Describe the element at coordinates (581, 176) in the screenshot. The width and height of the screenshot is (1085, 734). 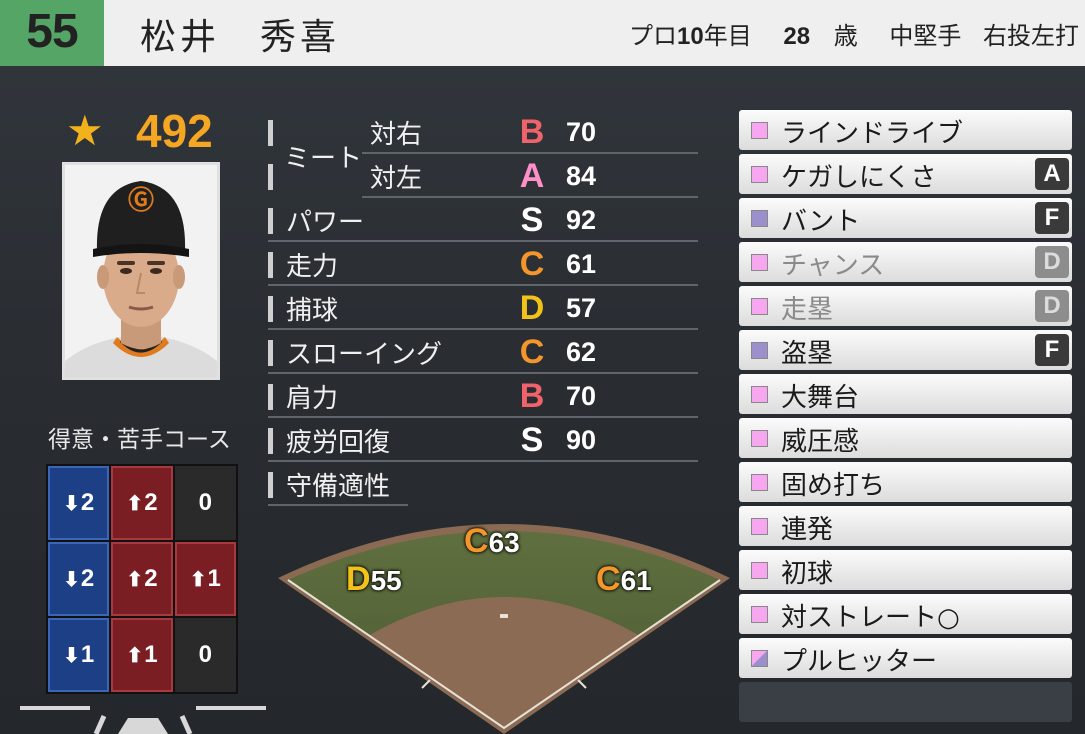
I see `meet_left-value: 84` at that location.